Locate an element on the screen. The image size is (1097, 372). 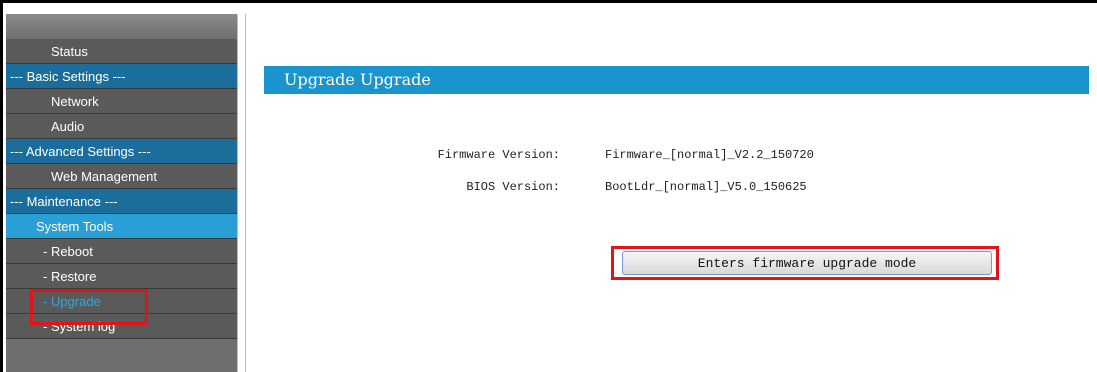
sidebar-header-strip is located at coordinates (121, 26).